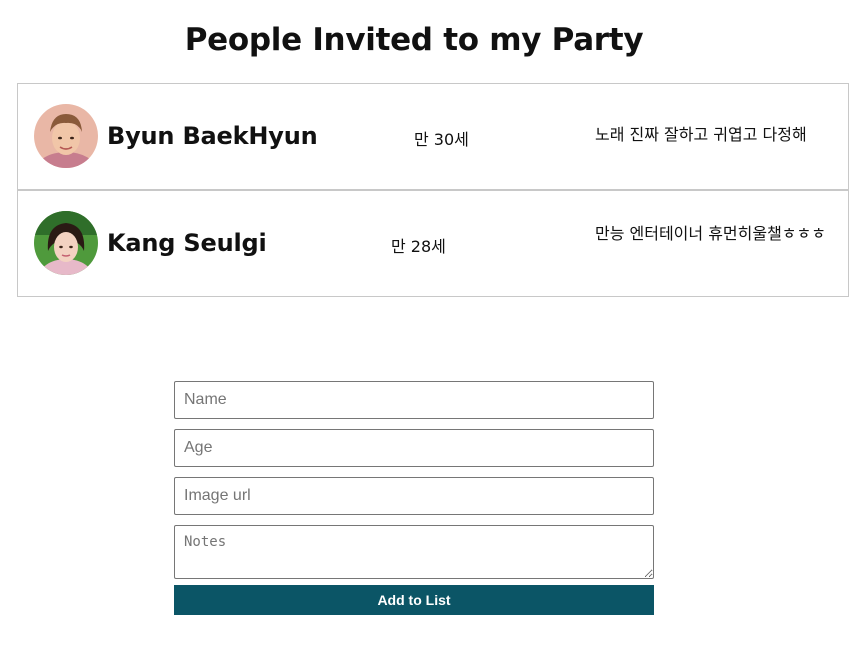  What do you see at coordinates (414, 448) in the screenshot?
I see `age-input` at bounding box center [414, 448].